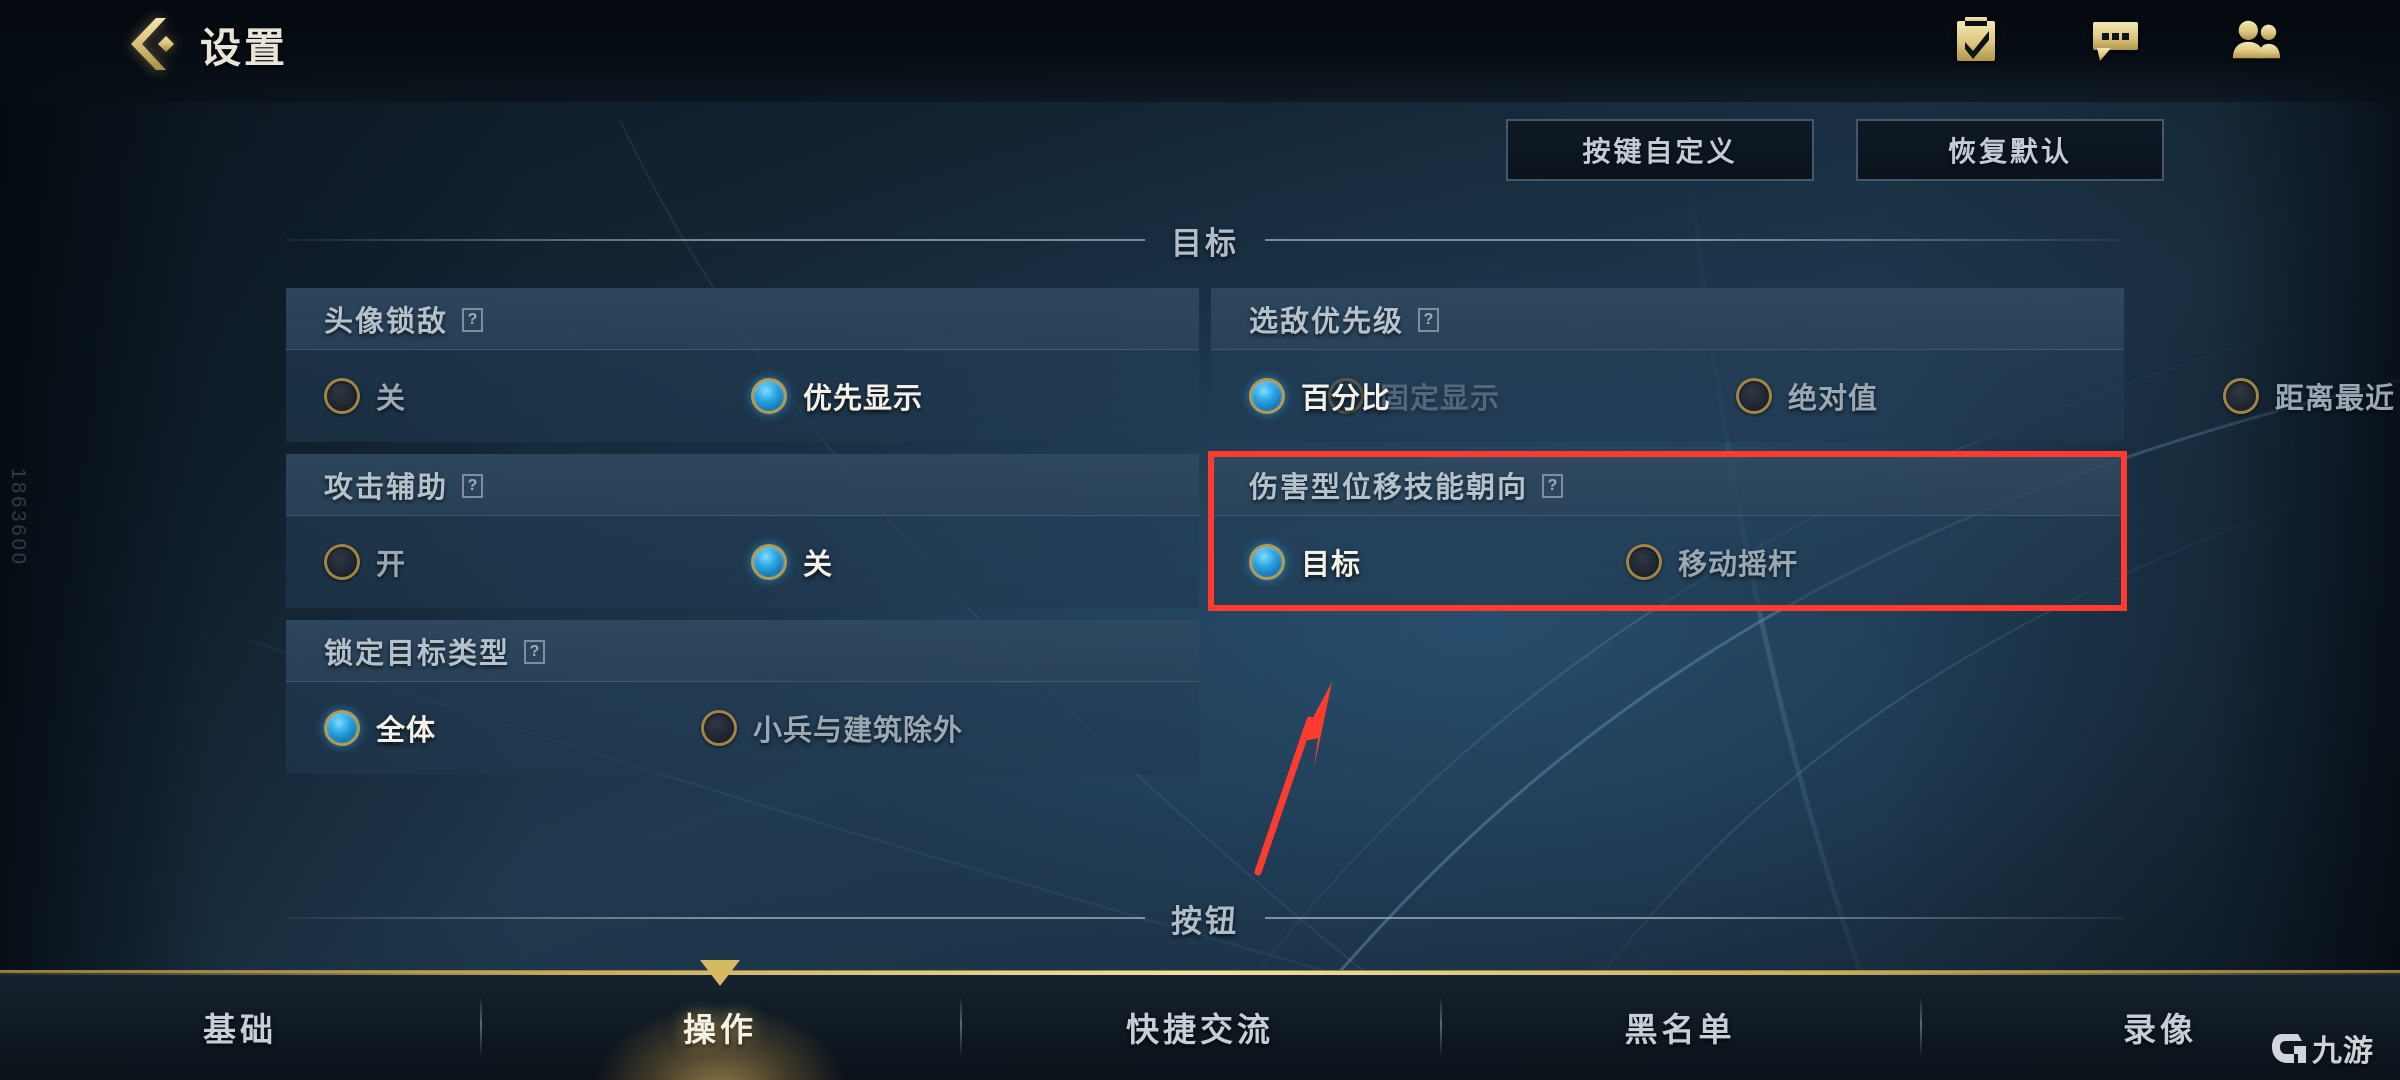  I want to click on tab-3: 黑名单, so click(1680, 1026).